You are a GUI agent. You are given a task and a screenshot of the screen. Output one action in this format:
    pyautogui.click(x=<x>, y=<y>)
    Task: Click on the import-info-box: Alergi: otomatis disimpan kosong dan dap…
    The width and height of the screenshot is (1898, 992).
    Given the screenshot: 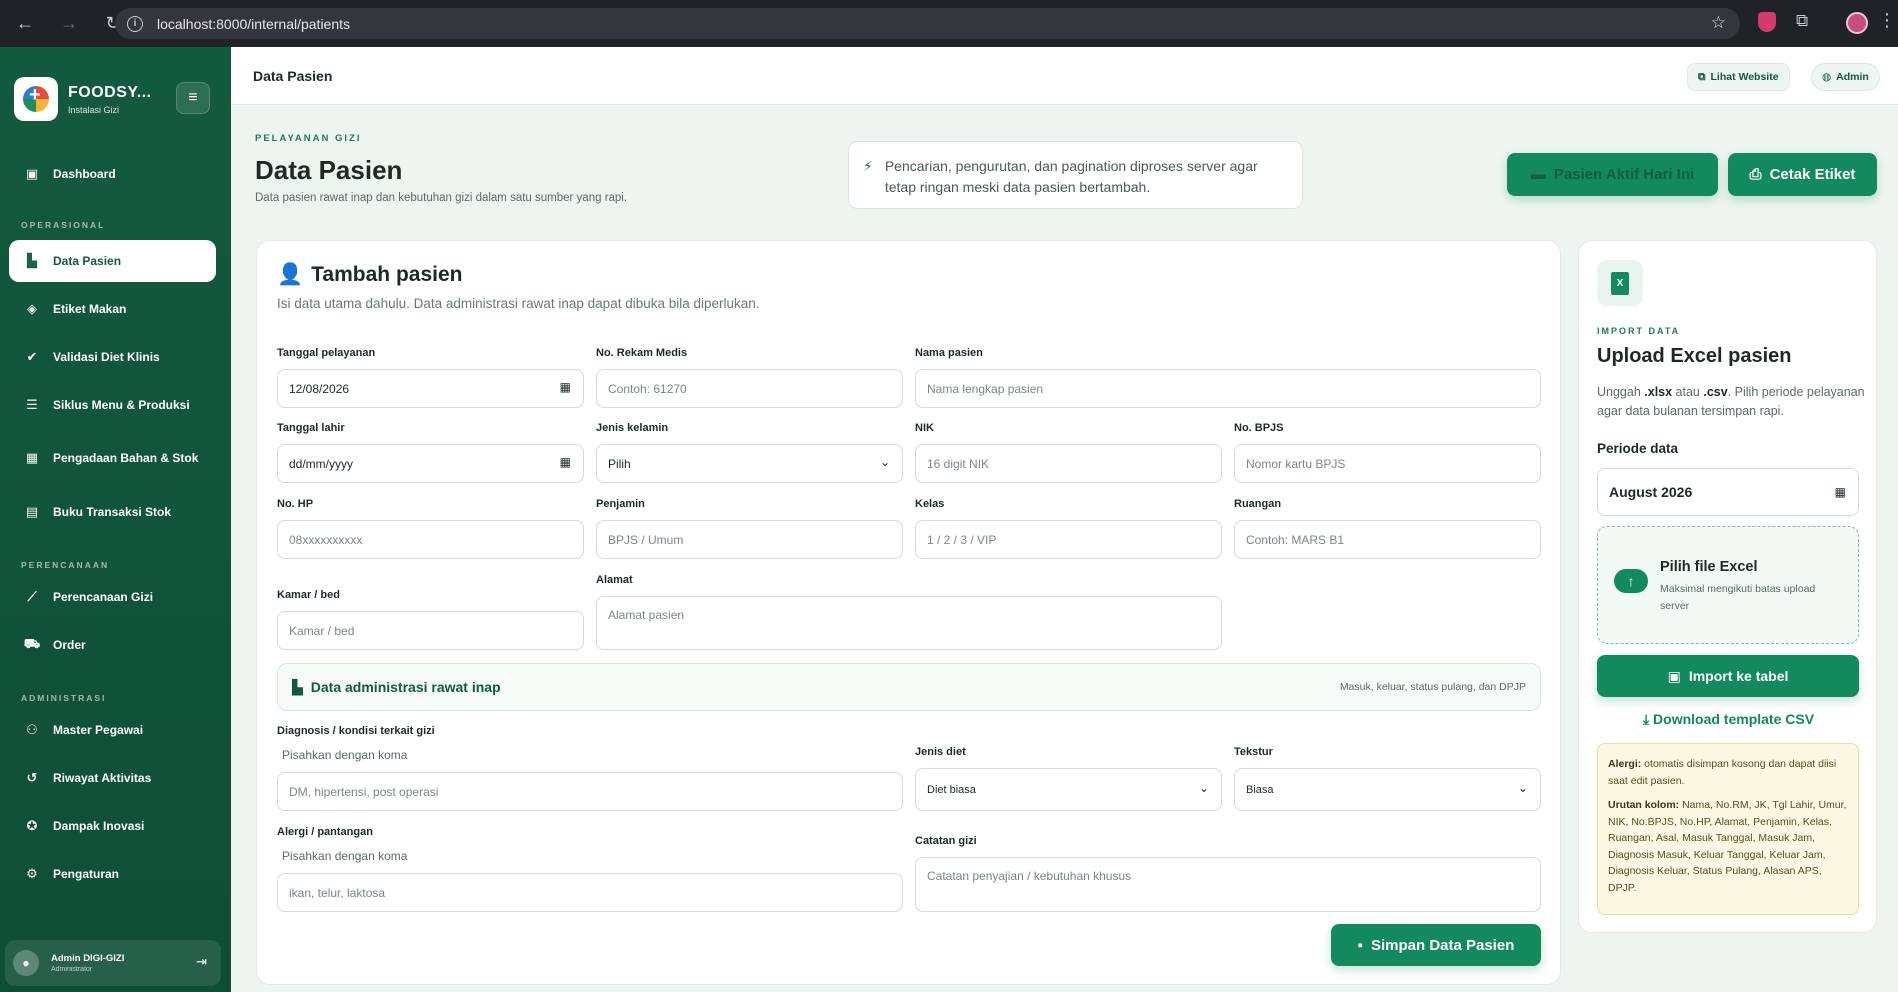 What is the action you would take?
    pyautogui.click(x=1728, y=829)
    